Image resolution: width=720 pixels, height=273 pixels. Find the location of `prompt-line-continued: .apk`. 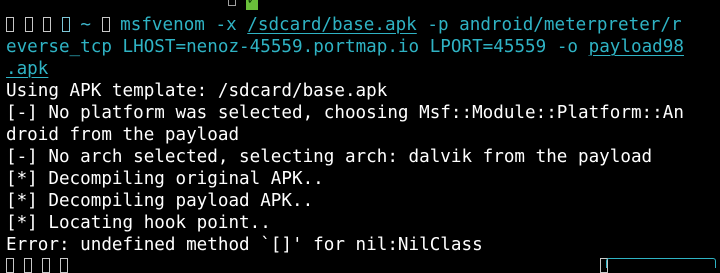

prompt-line-continued: .apk is located at coordinates (27, 69).